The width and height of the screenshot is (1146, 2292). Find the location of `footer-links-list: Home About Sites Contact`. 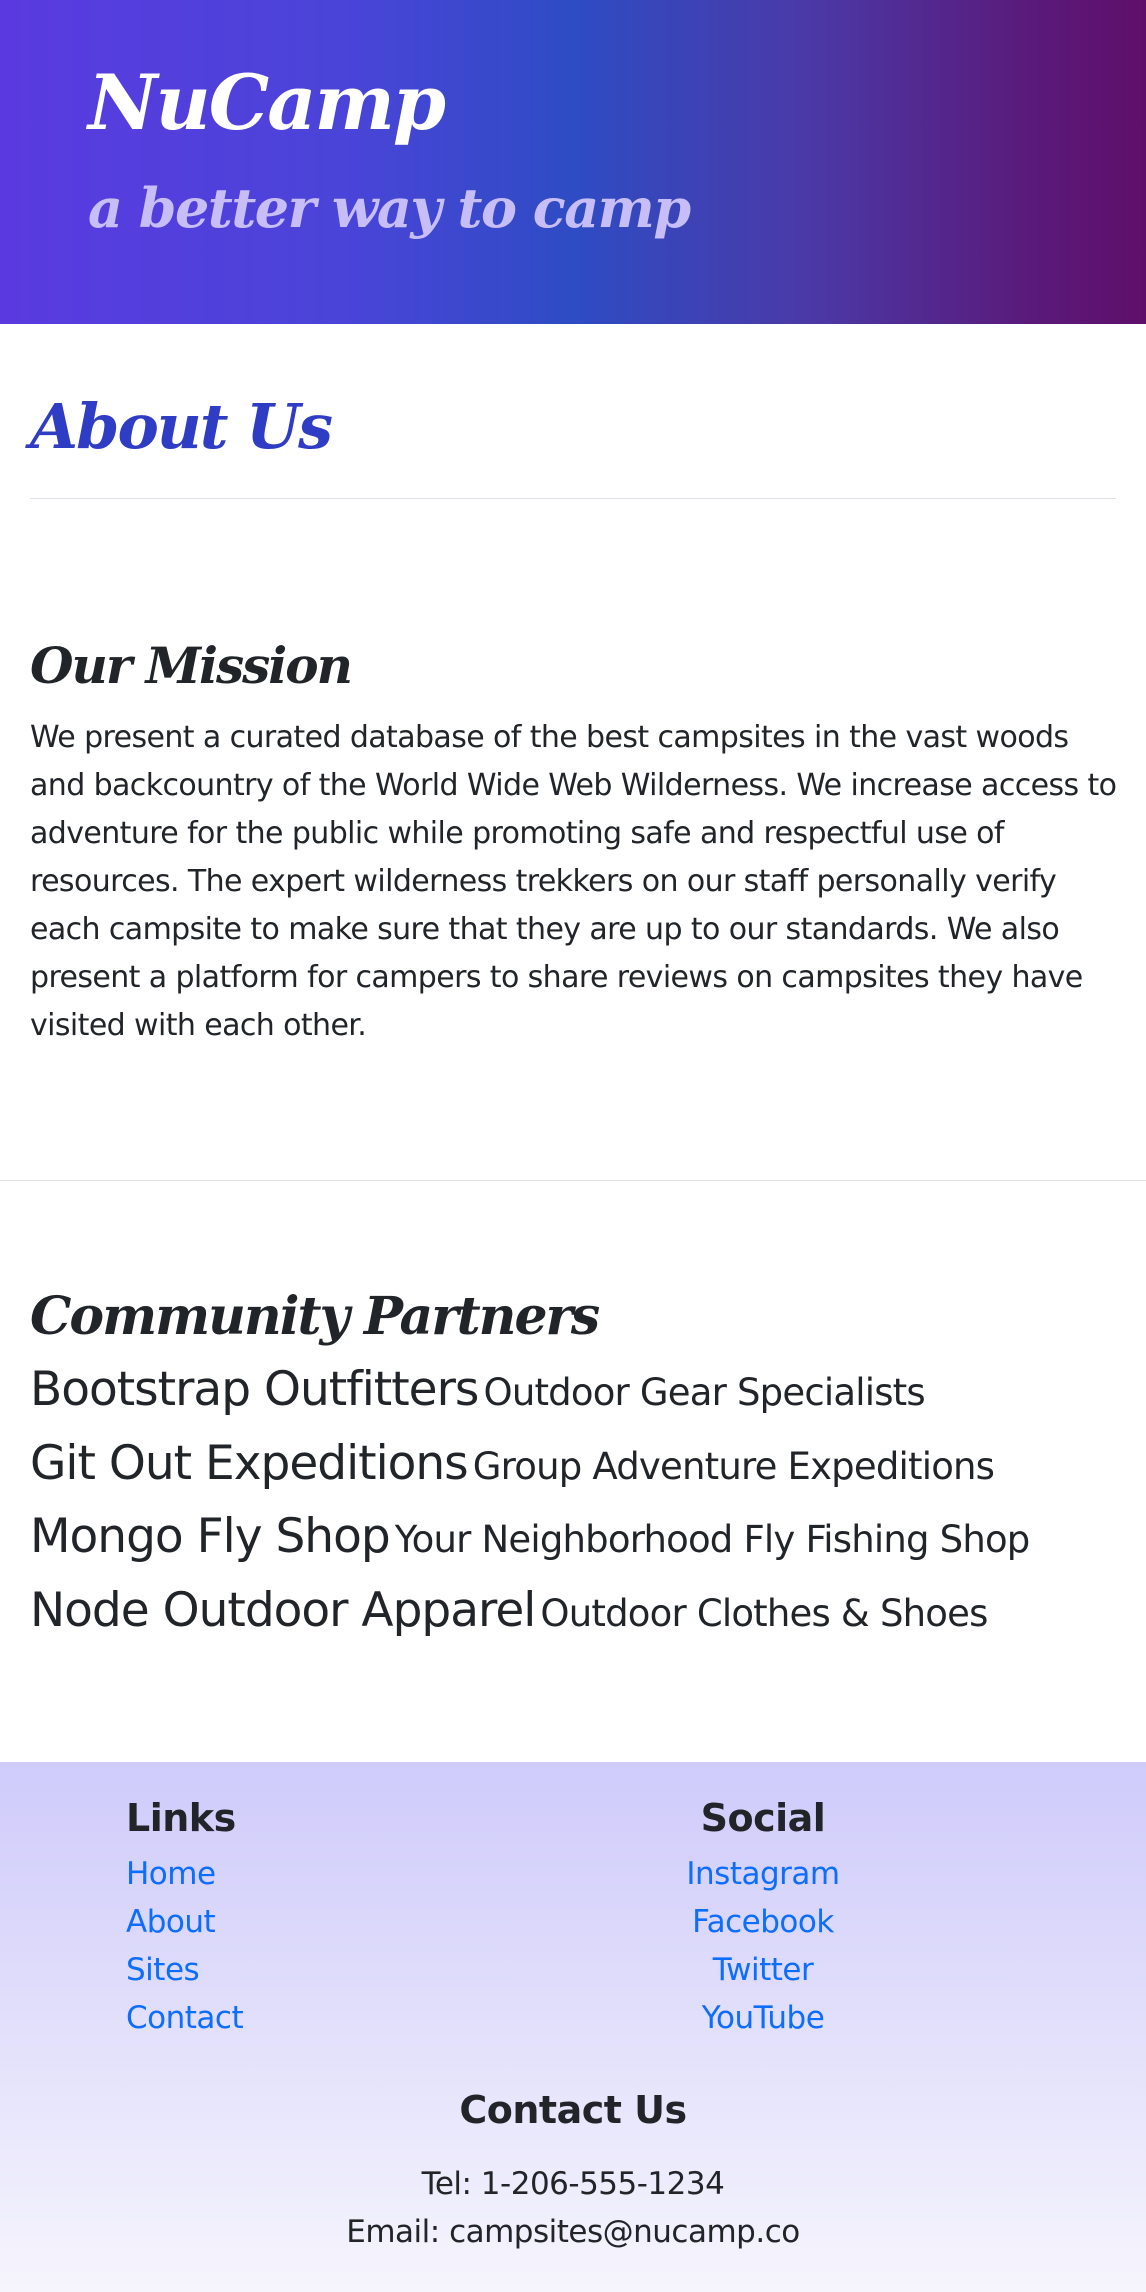

footer-links-list: Home About Sites Contact is located at coordinates (185, 1952).